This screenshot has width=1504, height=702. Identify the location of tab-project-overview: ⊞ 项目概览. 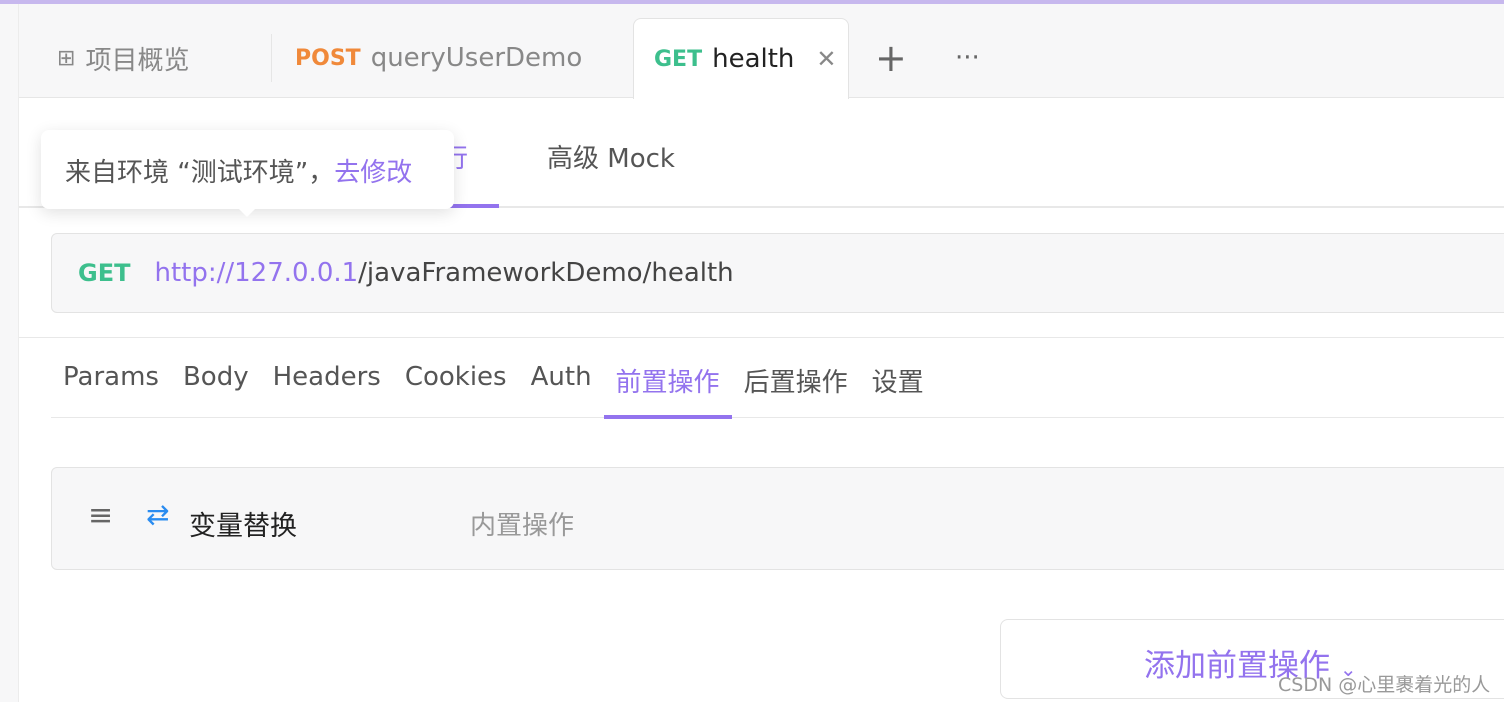
(123, 58).